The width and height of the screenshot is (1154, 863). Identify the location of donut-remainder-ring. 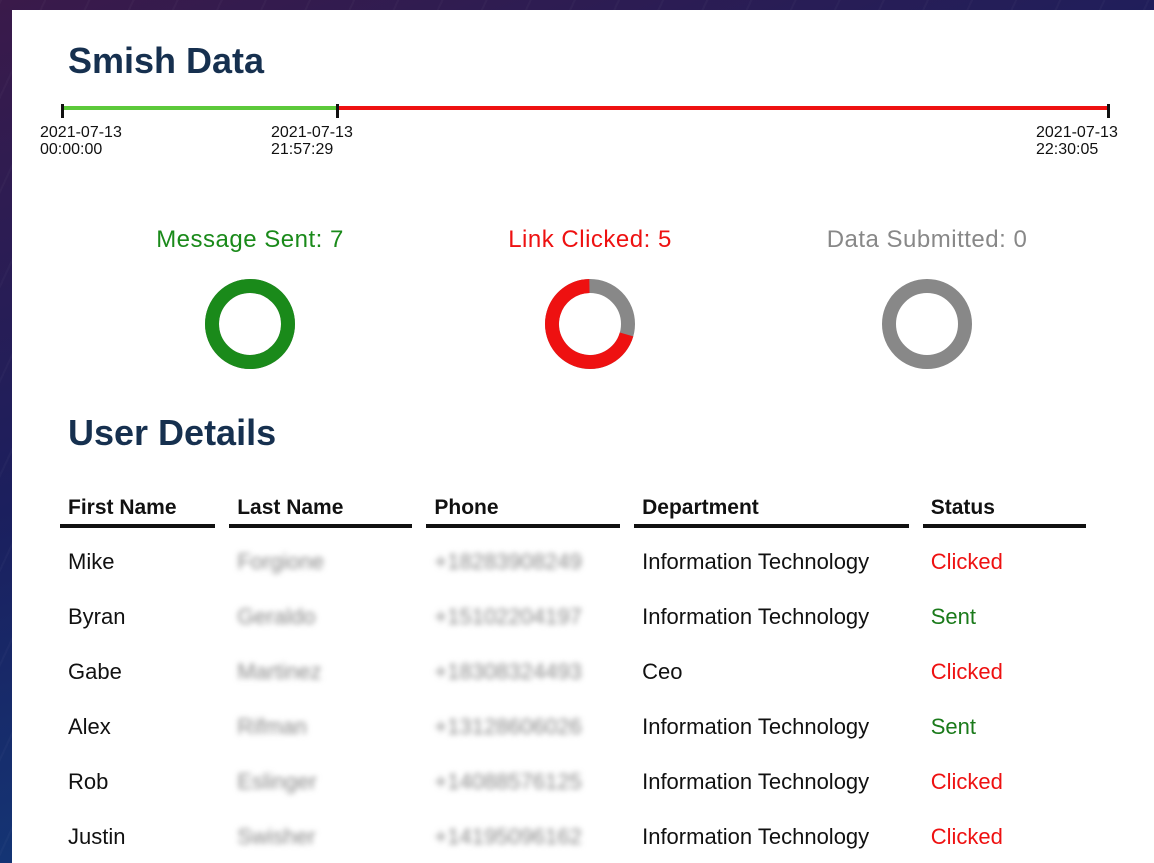
(927, 324).